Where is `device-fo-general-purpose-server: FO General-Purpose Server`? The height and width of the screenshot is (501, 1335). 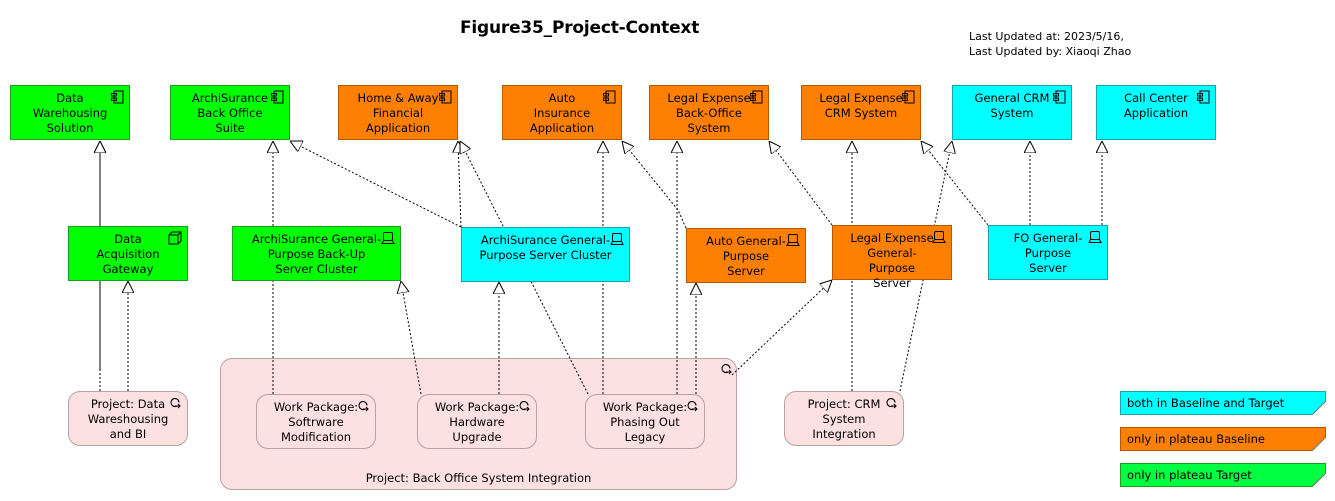
device-fo-general-purpose-server: FO General-Purpose Server is located at coordinates (1048, 252).